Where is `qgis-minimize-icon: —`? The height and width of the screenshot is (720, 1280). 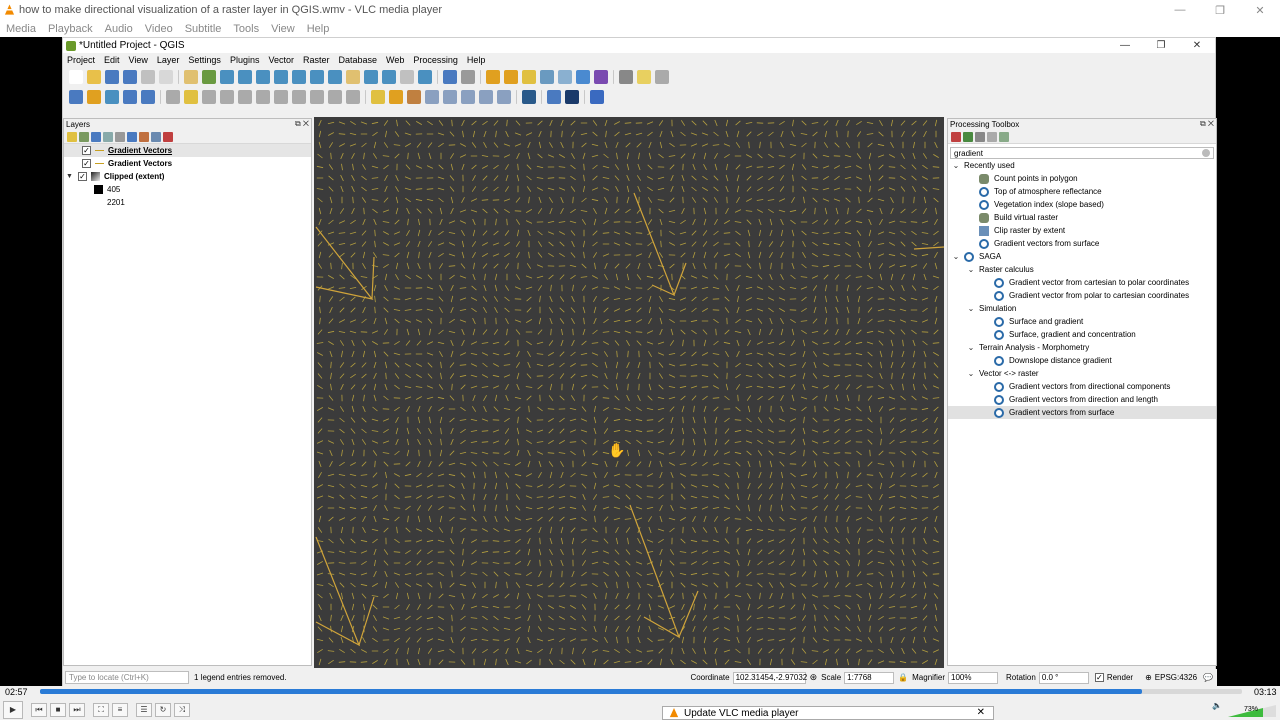
qgis-minimize-icon: — is located at coordinates (1125, 45).